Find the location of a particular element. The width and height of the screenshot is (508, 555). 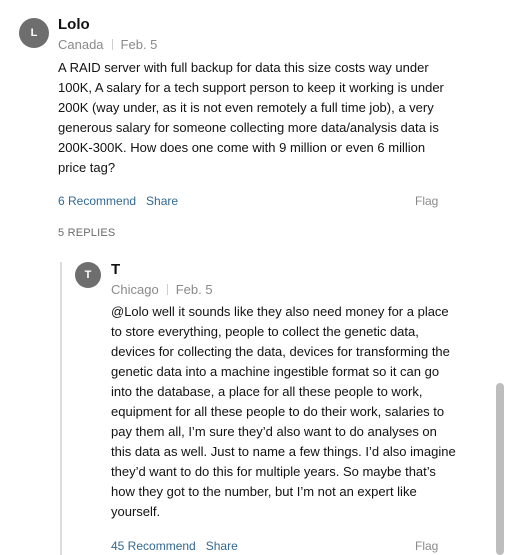

reply-meta: Chicago Feb. 5 is located at coordinates (162, 289).